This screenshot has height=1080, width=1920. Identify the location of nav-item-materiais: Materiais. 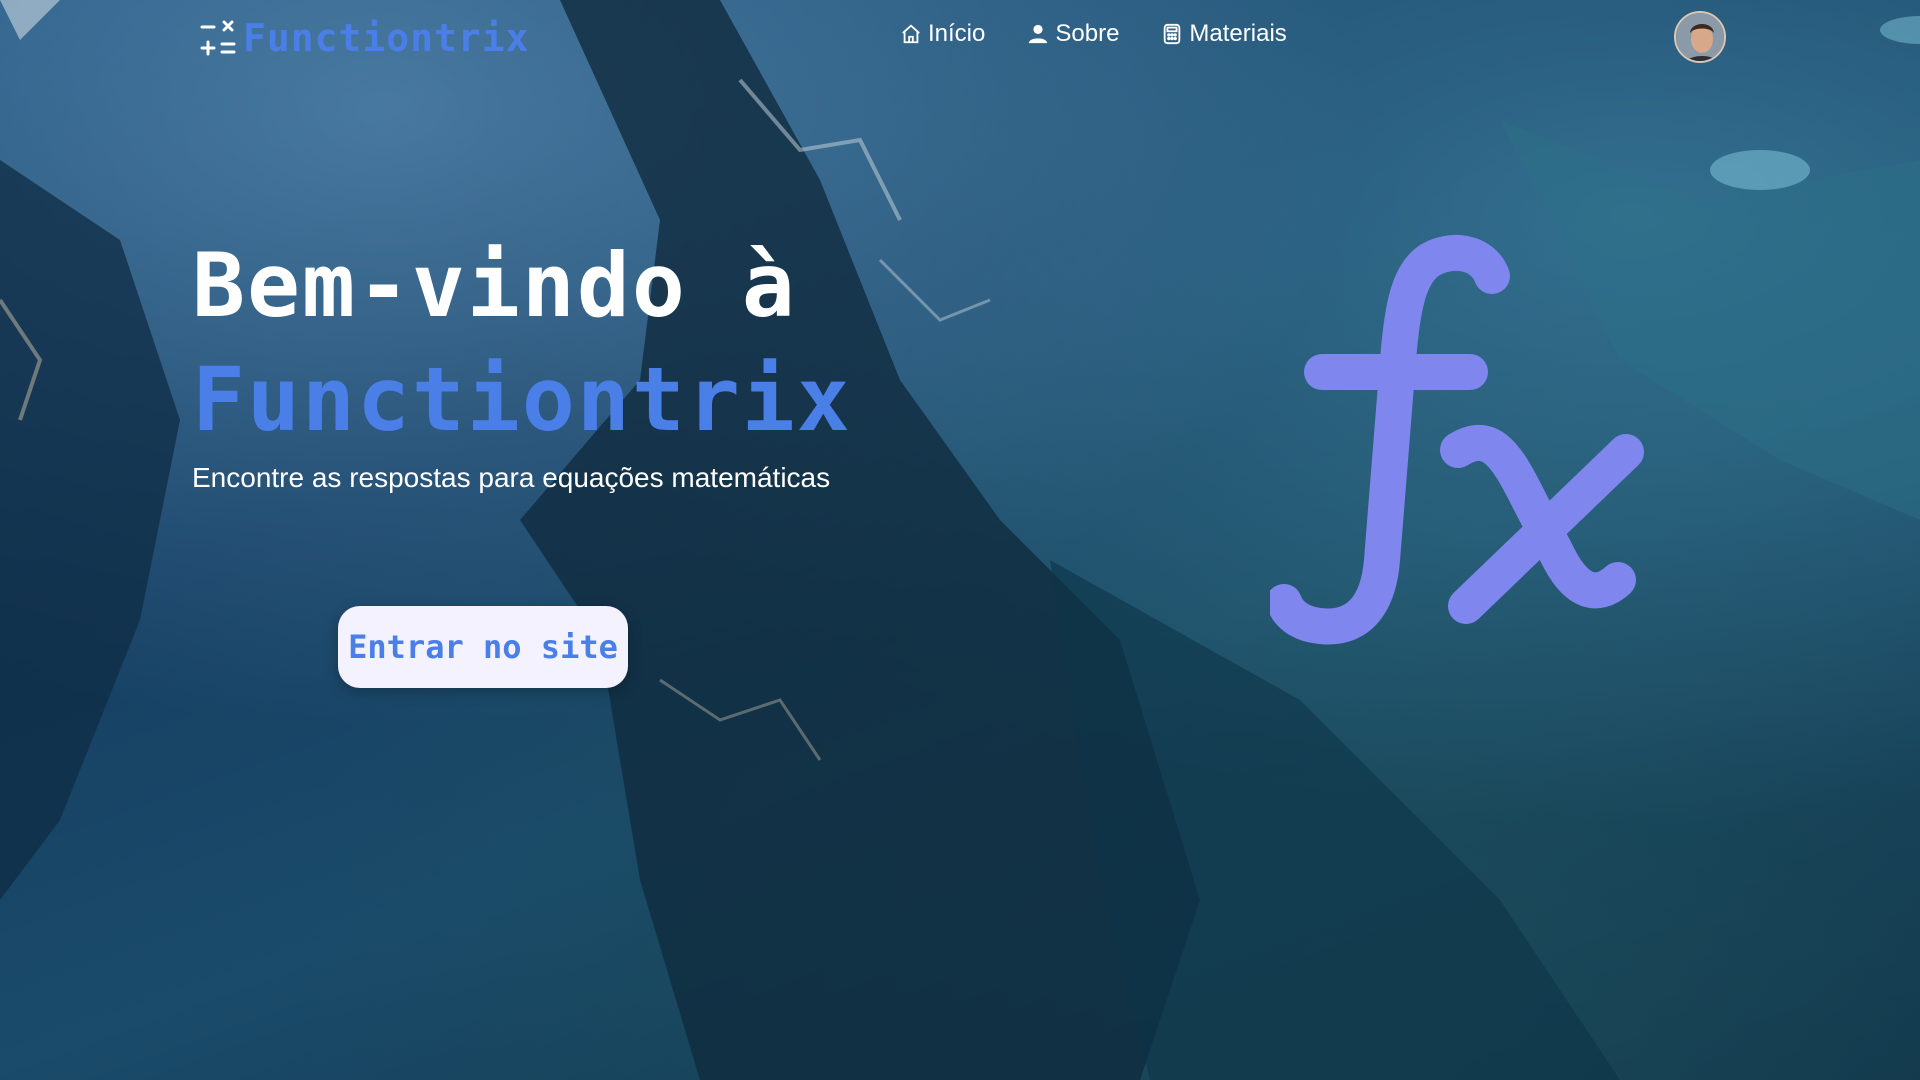
(1224, 34).